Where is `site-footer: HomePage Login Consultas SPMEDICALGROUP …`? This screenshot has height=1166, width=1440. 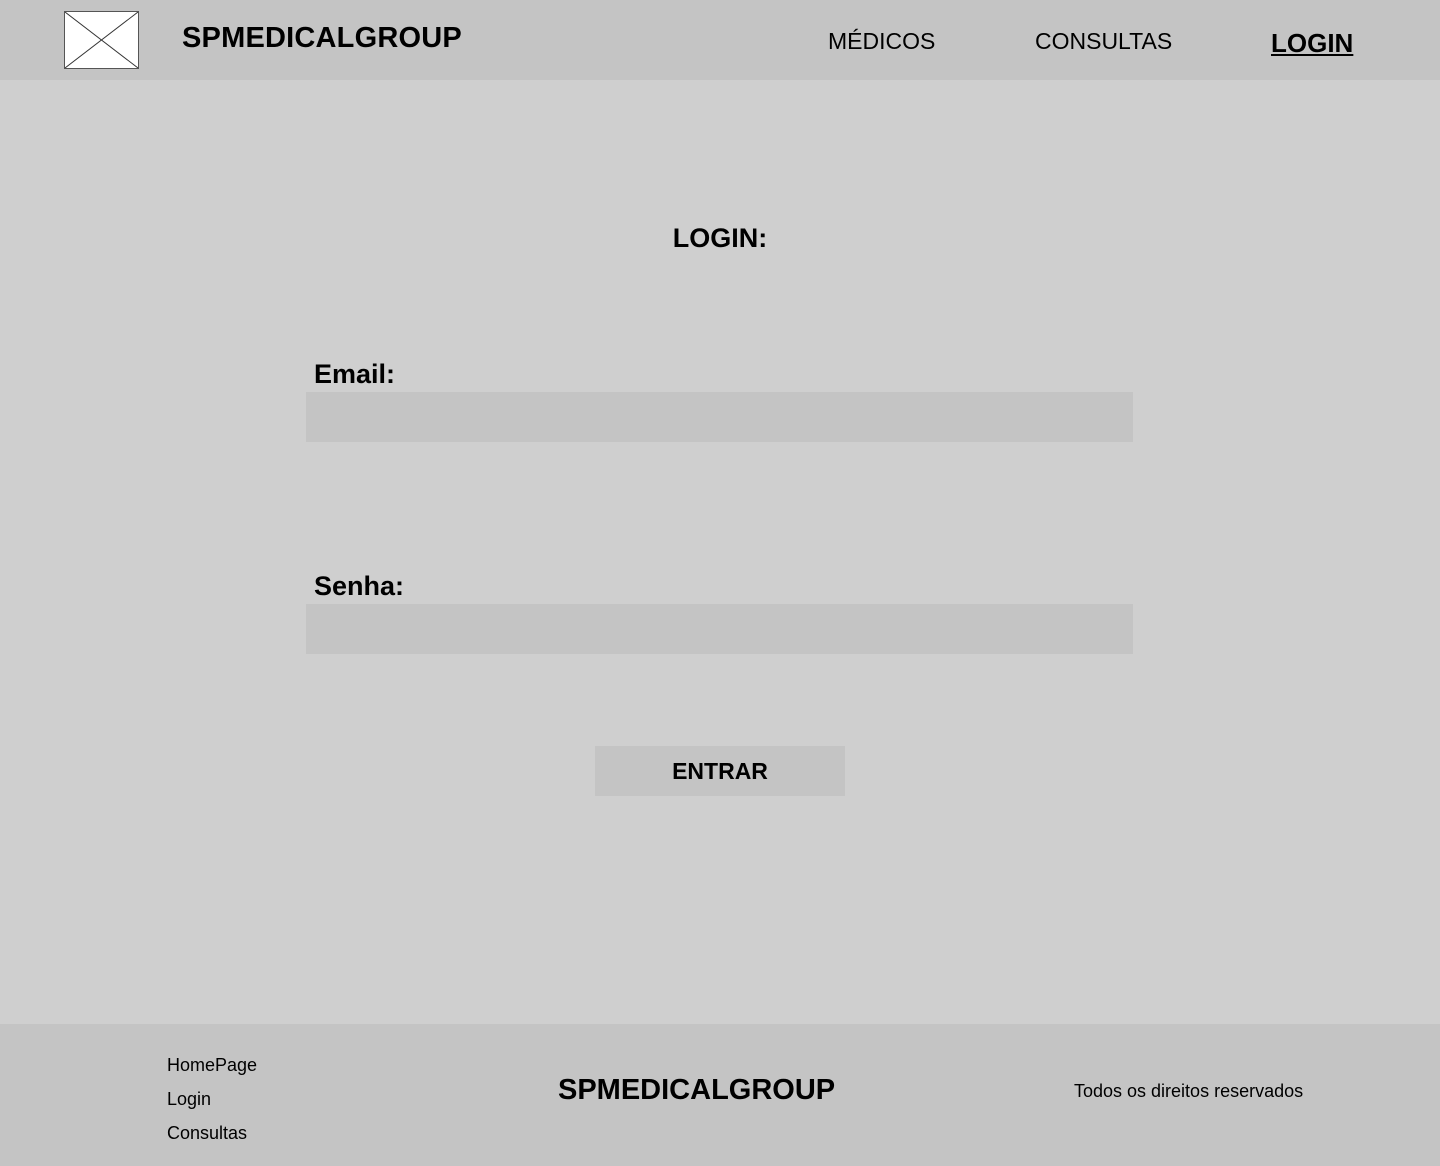 site-footer: HomePage Login Consultas SPMEDICALGROUP … is located at coordinates (720, 1095).